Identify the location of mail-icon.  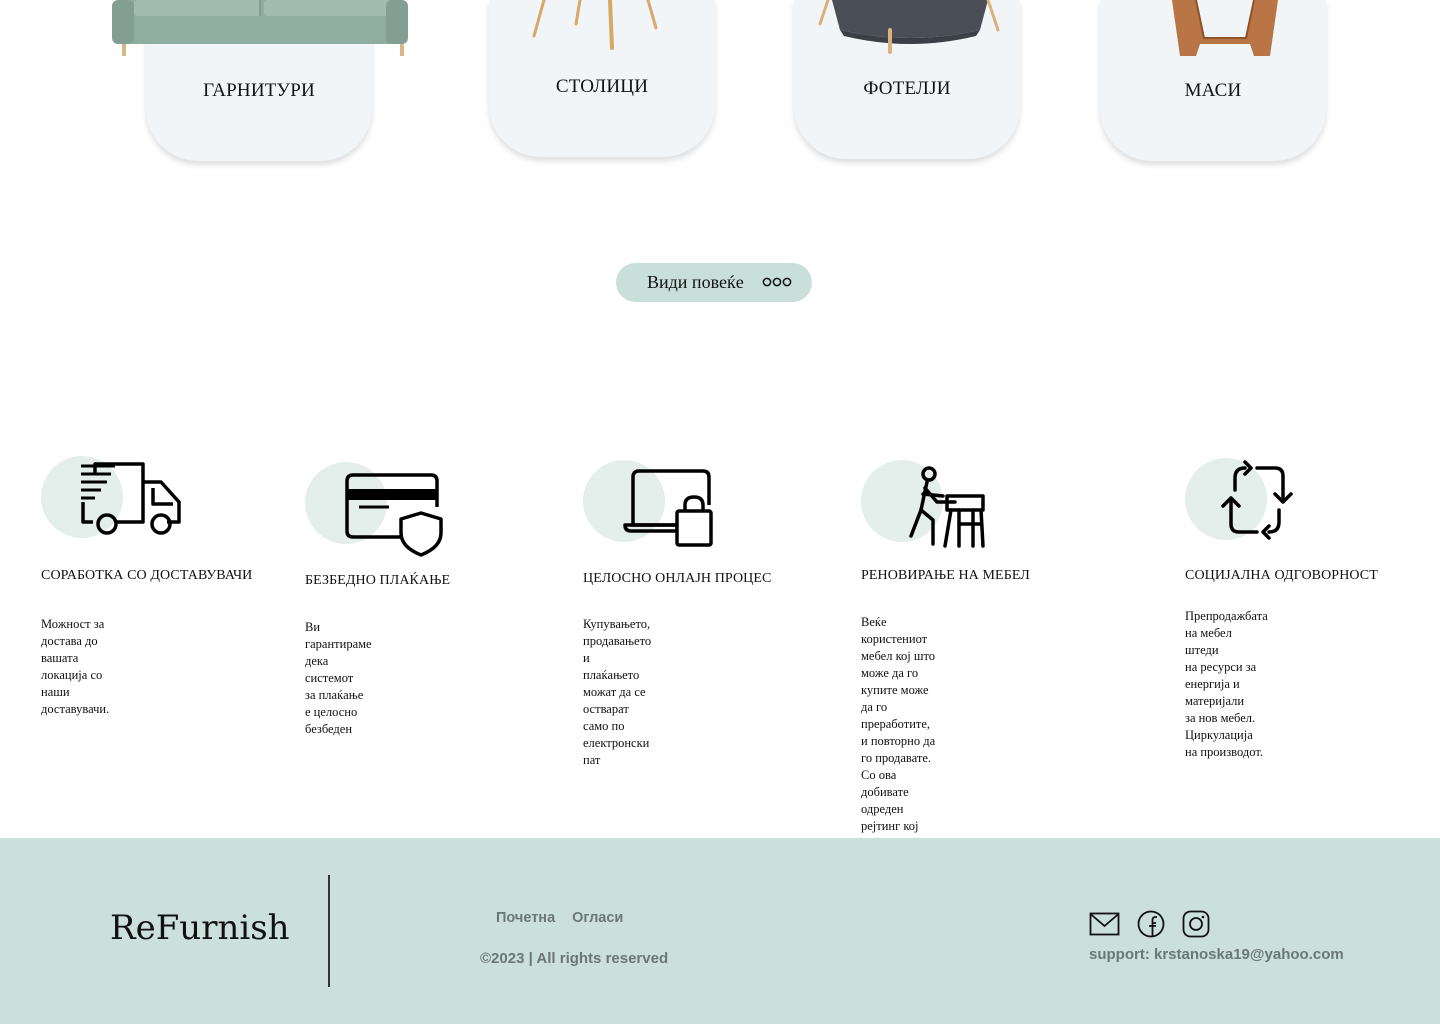
(1104, 924).